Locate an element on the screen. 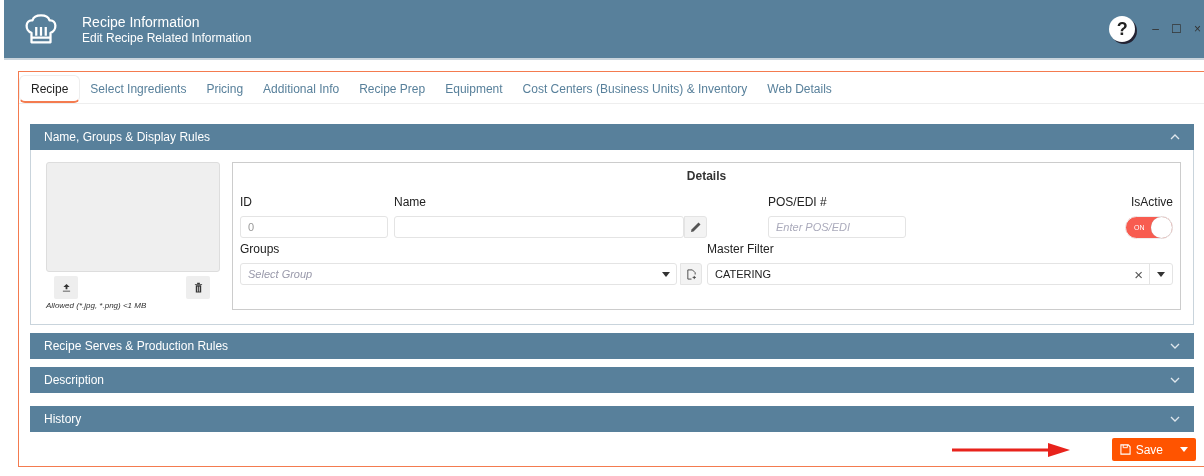 The image size is (1204, 476). tab: Pricing is located at coordinates (225, 89).